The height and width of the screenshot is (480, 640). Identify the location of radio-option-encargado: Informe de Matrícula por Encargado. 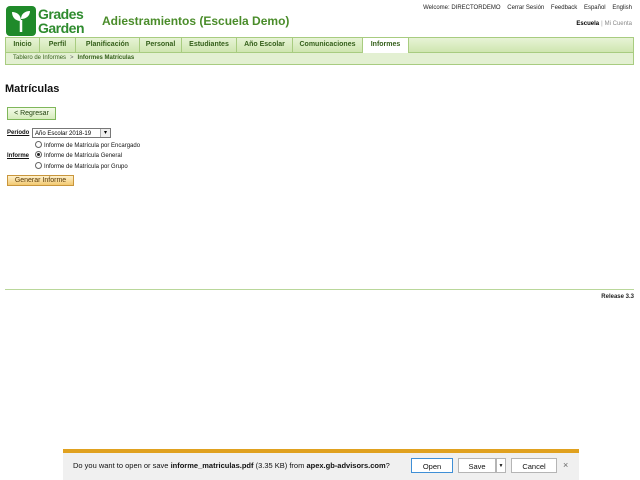
(88, 145).